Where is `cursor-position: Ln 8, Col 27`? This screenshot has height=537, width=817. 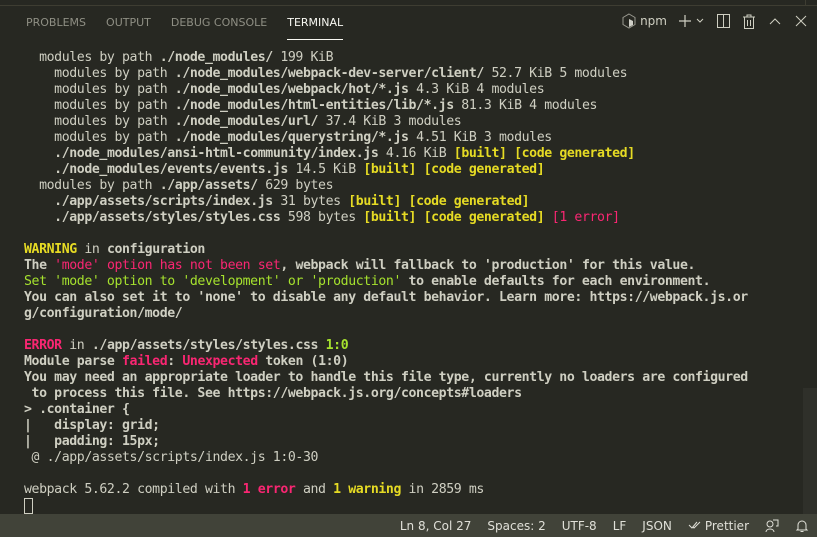
cursor-position: Ln 8, Col 27 is located at coordinates (436, 526).